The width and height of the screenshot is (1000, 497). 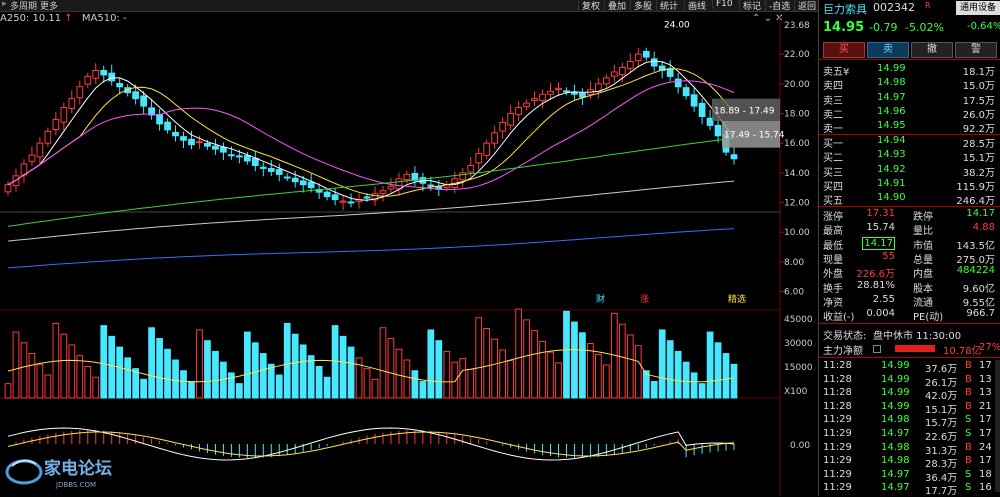 What do you see at coordinates (806, 6) in the screenshot?
I see `toolbar-button-fanhui: 返回` at bounding box center [806, 6].